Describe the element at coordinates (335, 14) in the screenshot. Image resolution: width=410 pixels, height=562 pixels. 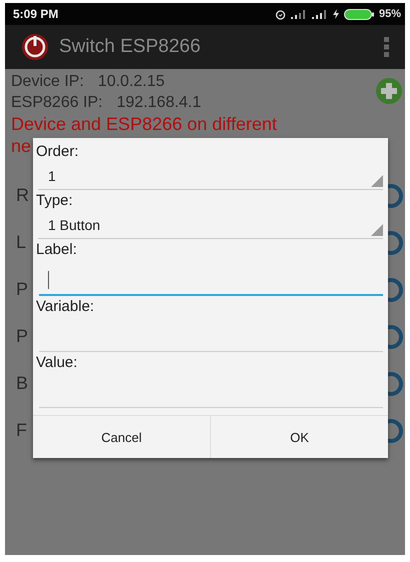
I see `charging-icon` at that location.